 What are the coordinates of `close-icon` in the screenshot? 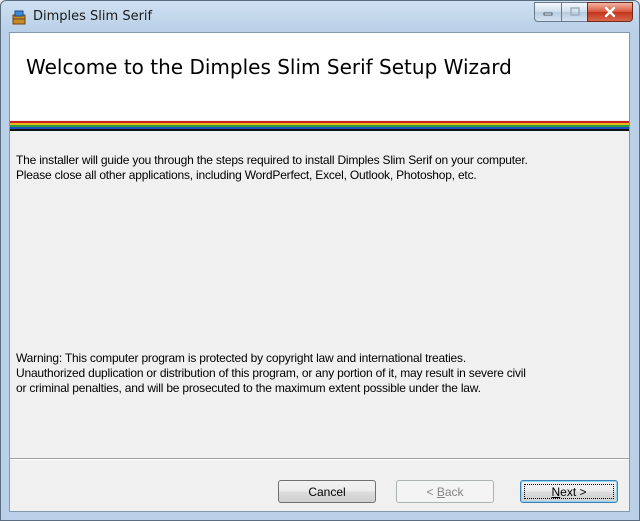 It's located at (610, 12).